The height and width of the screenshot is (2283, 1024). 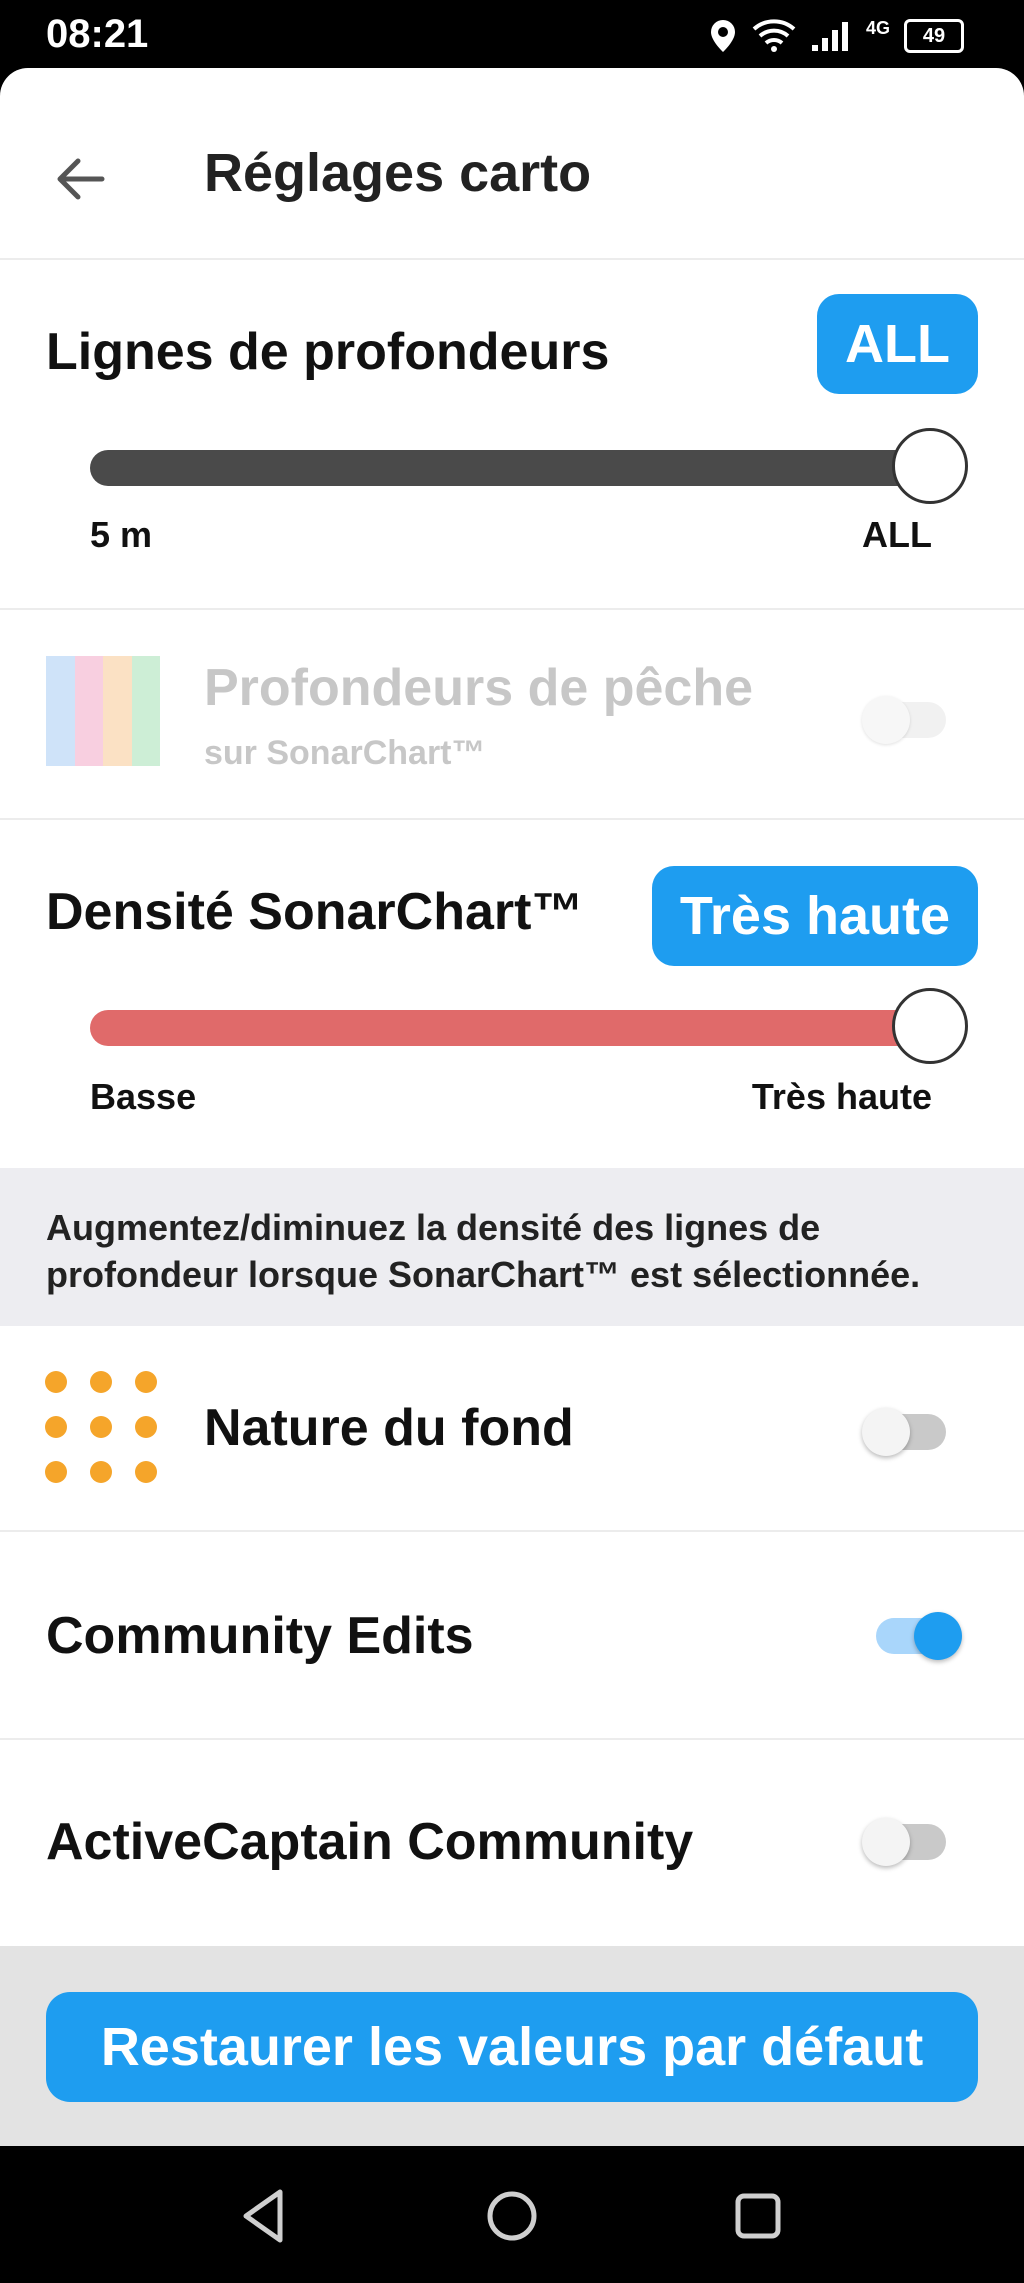 I want to click on community-edits-row: Community Edits, so click(x=512, y=1636).